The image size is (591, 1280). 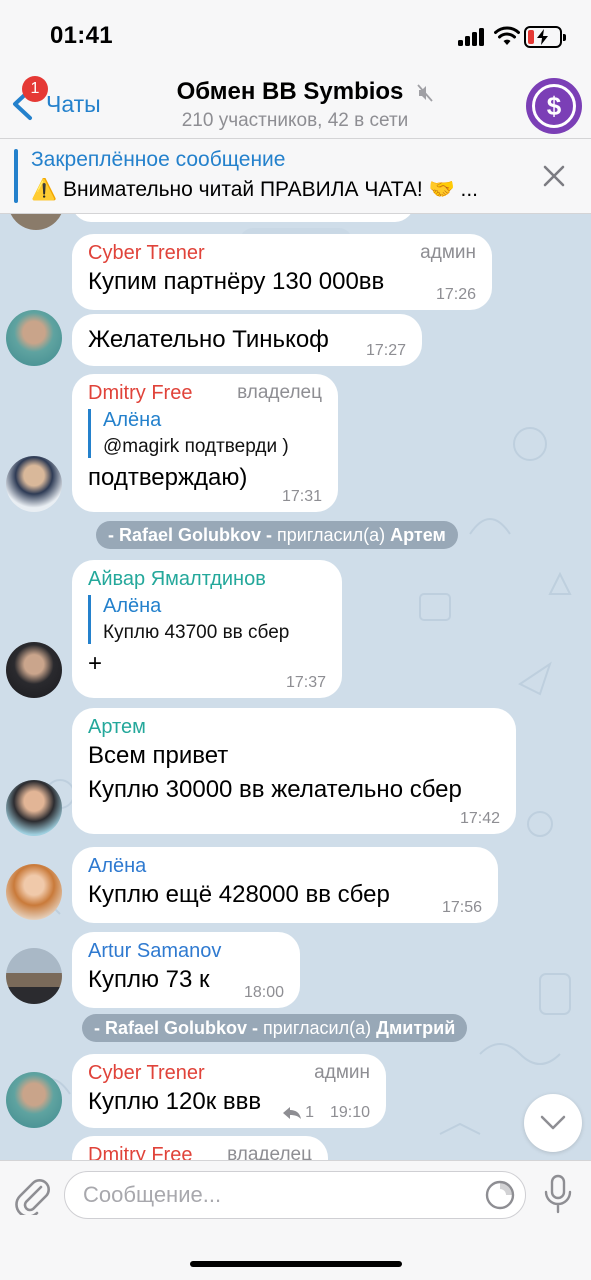 I want to click on chat-title: Обмен ВВ Symbios, so click(x=290, y=92).